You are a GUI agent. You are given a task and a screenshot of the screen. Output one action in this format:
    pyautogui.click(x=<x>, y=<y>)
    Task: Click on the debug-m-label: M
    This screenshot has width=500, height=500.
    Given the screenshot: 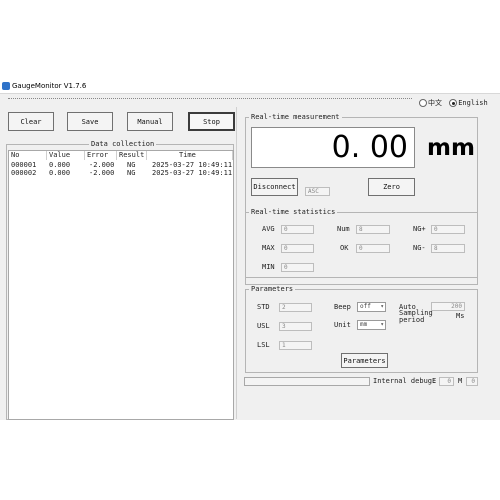 What is the action you would take?
    pyautogui.click(x=460, y=381)
    